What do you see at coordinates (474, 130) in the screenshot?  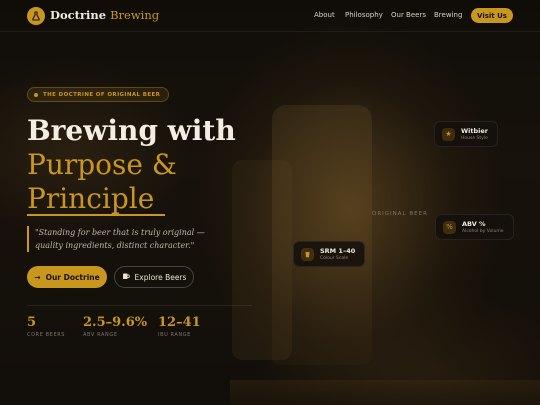 I see `witbier-card-title: Witbier` at bounding box center [474, 130].